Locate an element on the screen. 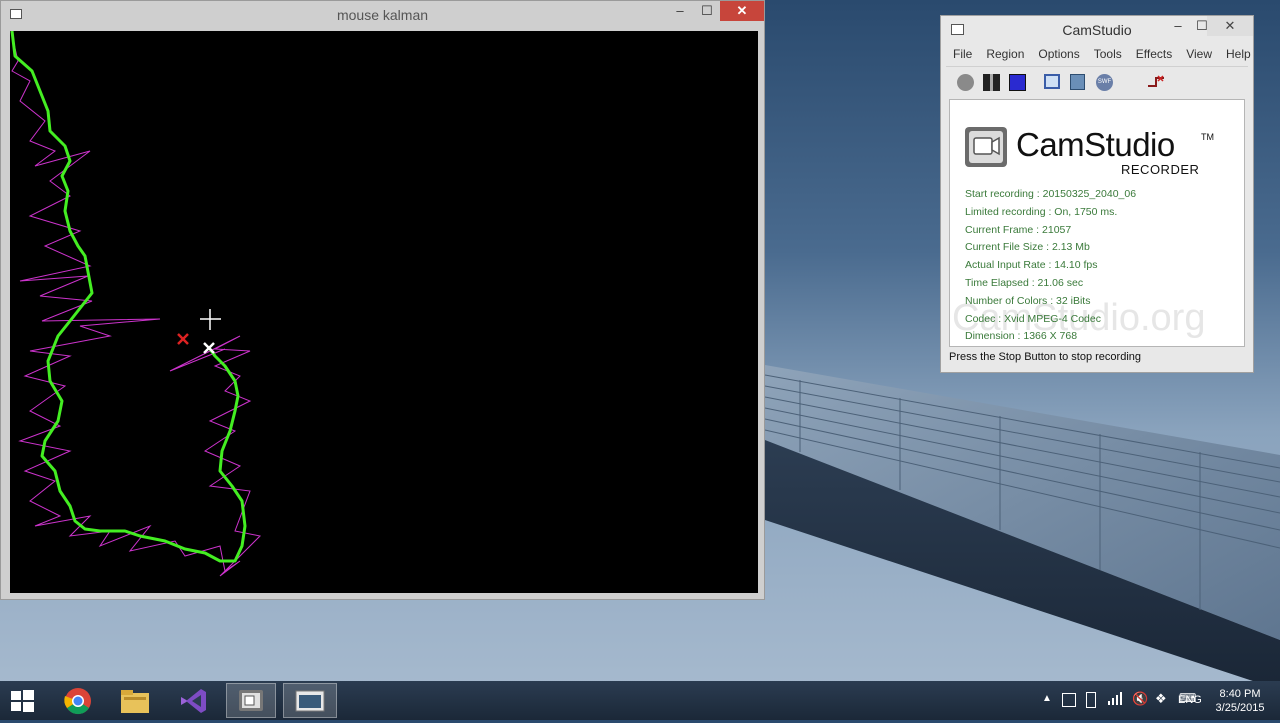 The image size is (1280, 723). kalman-window-title: mouse kalman is located at coordinates (382, 15).